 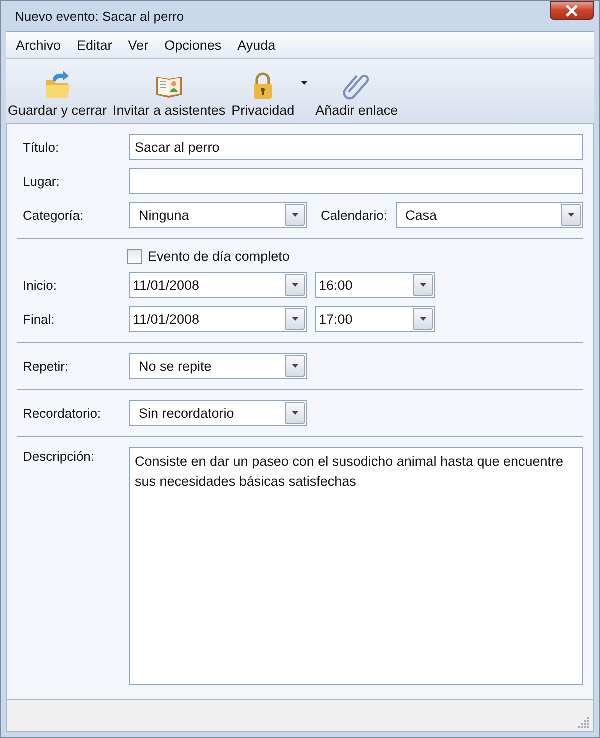 What do you see at coordinates (218, 215) in the screenshot?
I see `category-dropdown: Ninguna` at bounding box center [218, 215].